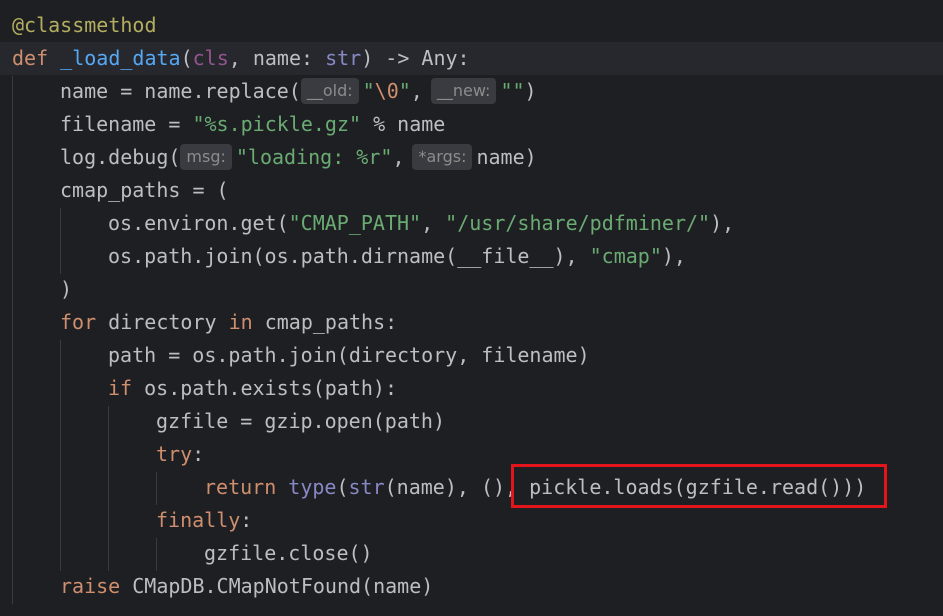 The height and width of the screenshot is (616, 943). I want to click on code-line: name = name.replace(__old: "\0", __new: ""), so click(471, 91).